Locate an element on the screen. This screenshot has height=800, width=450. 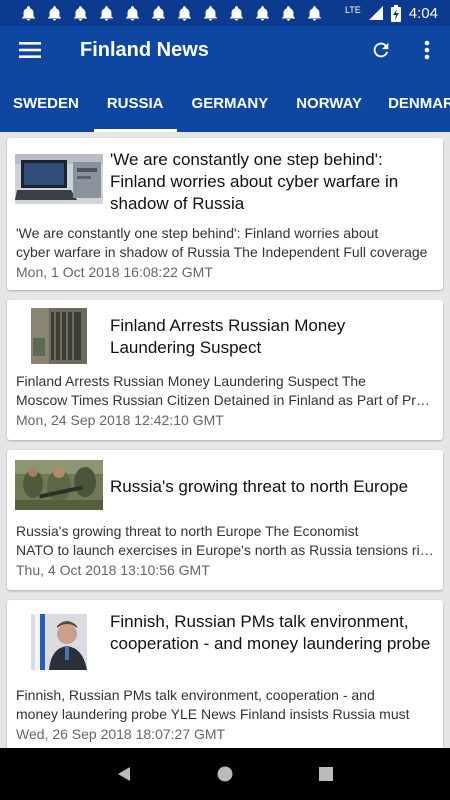
status-bar: LTE 4:04 is located at coordinates (225, 13).